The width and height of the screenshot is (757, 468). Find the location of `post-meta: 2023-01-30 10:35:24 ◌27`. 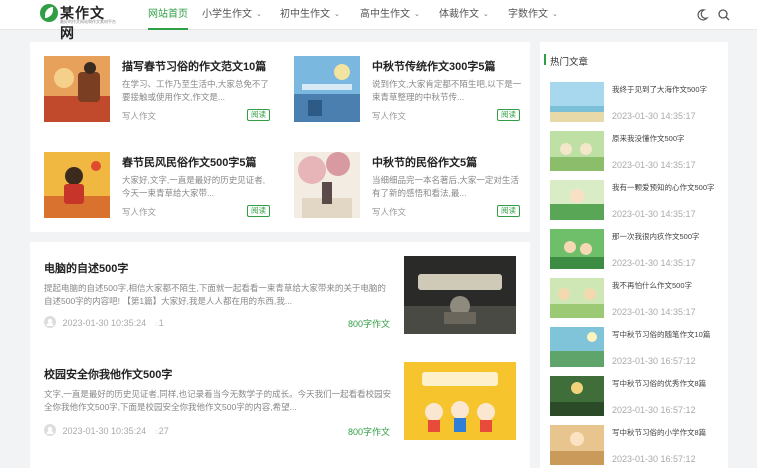

post-meta: 2023-01-30 10:35:24 ◌27 is located at coordinates (106, 430).